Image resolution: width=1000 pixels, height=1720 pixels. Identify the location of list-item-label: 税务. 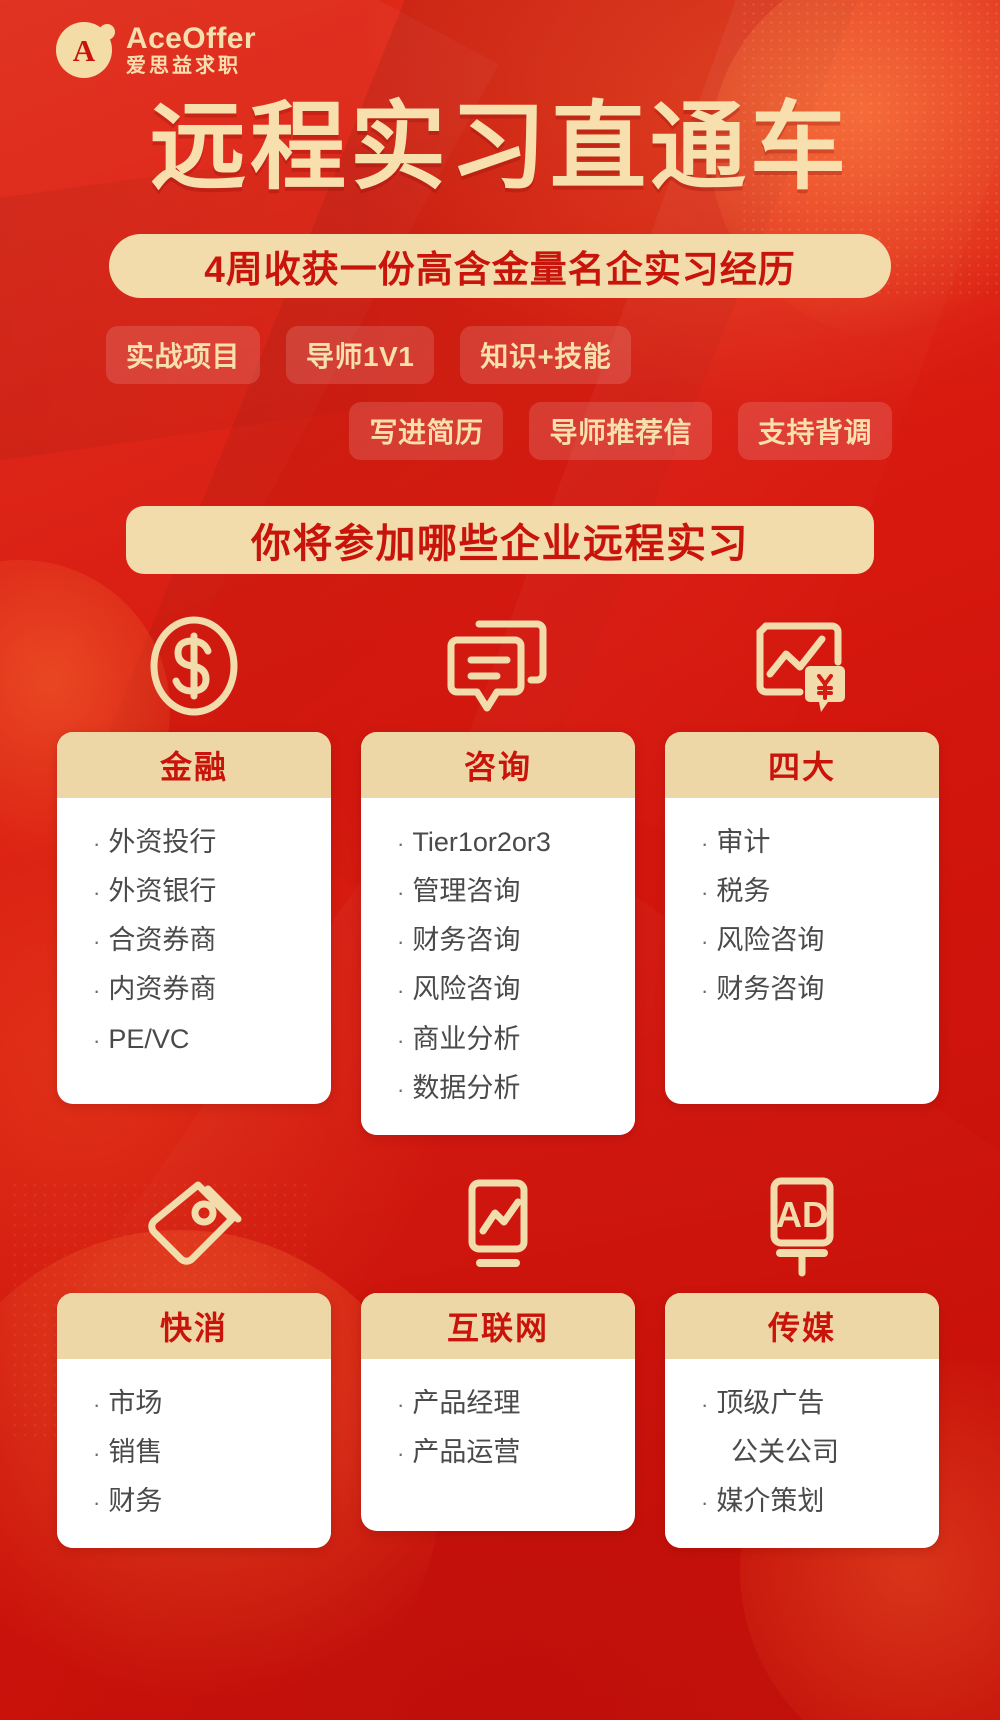
(743, 891).